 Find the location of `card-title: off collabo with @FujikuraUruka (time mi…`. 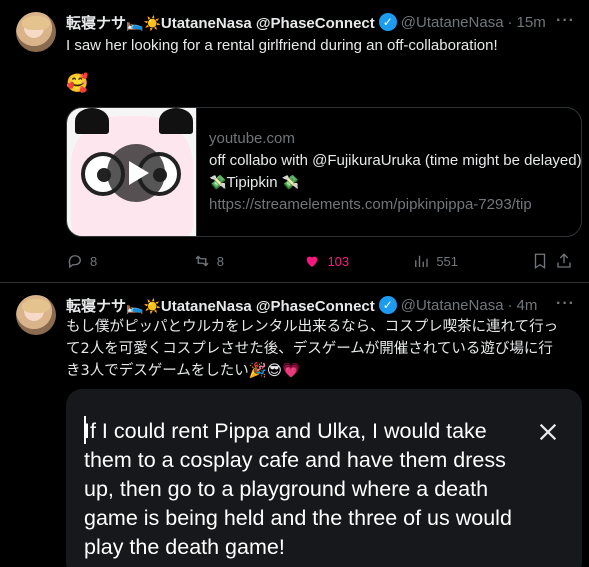

card-title: off collabo with @FujikuraUruka (time mi… is located at coordinates (395, 160).